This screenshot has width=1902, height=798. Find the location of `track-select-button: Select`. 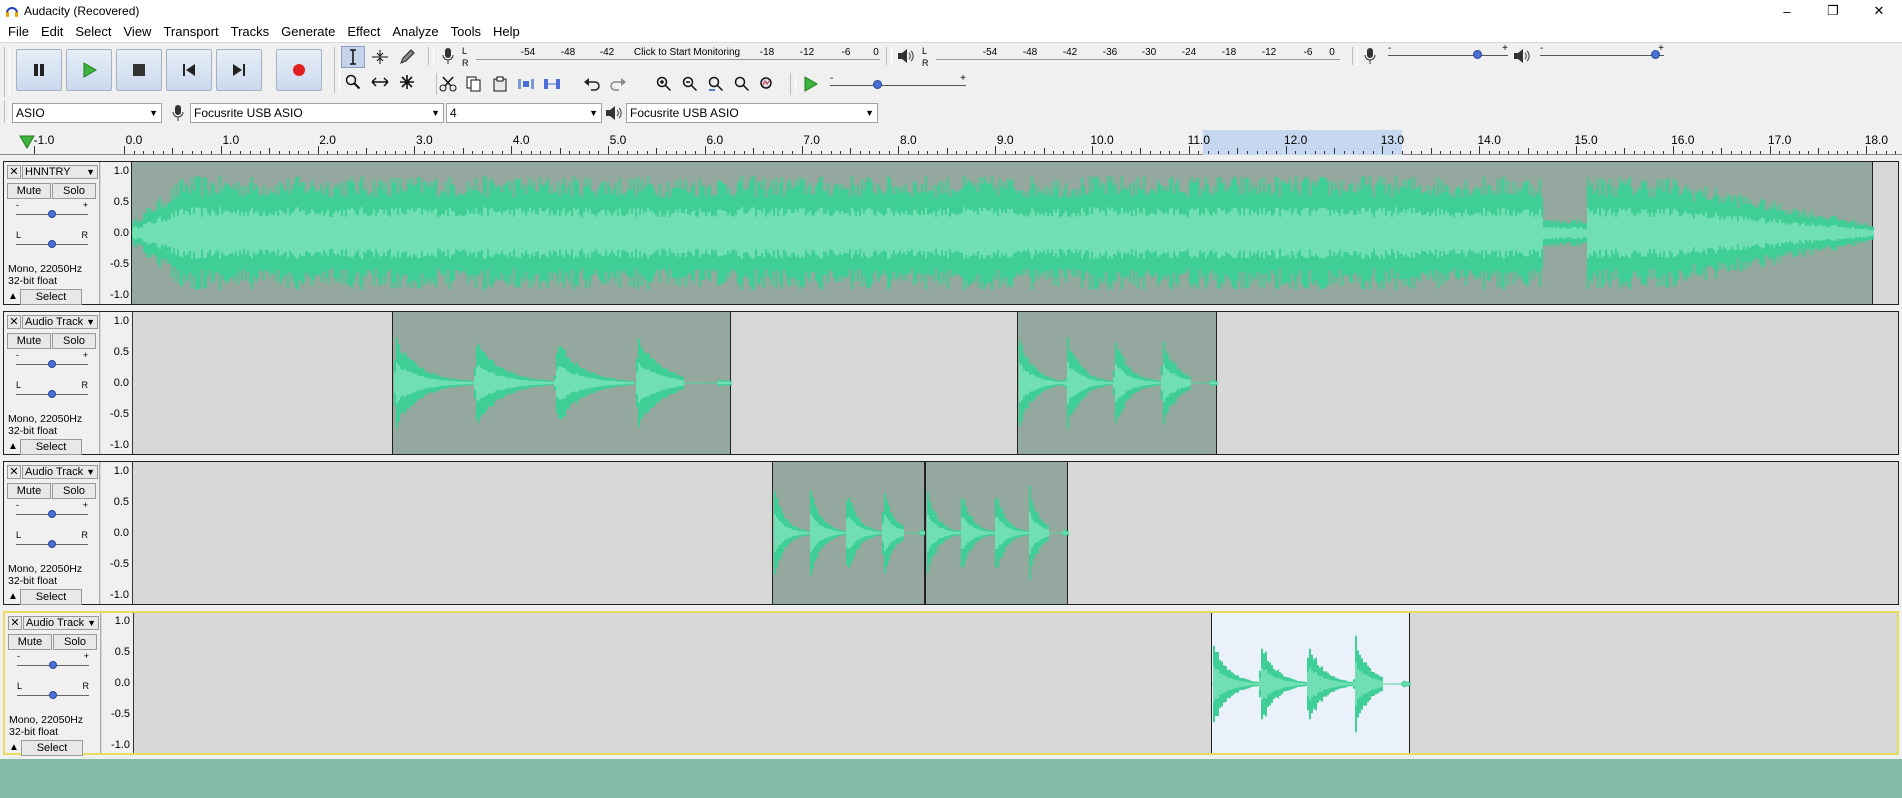

track-select-button: Select is located at coordinates (51, 597).